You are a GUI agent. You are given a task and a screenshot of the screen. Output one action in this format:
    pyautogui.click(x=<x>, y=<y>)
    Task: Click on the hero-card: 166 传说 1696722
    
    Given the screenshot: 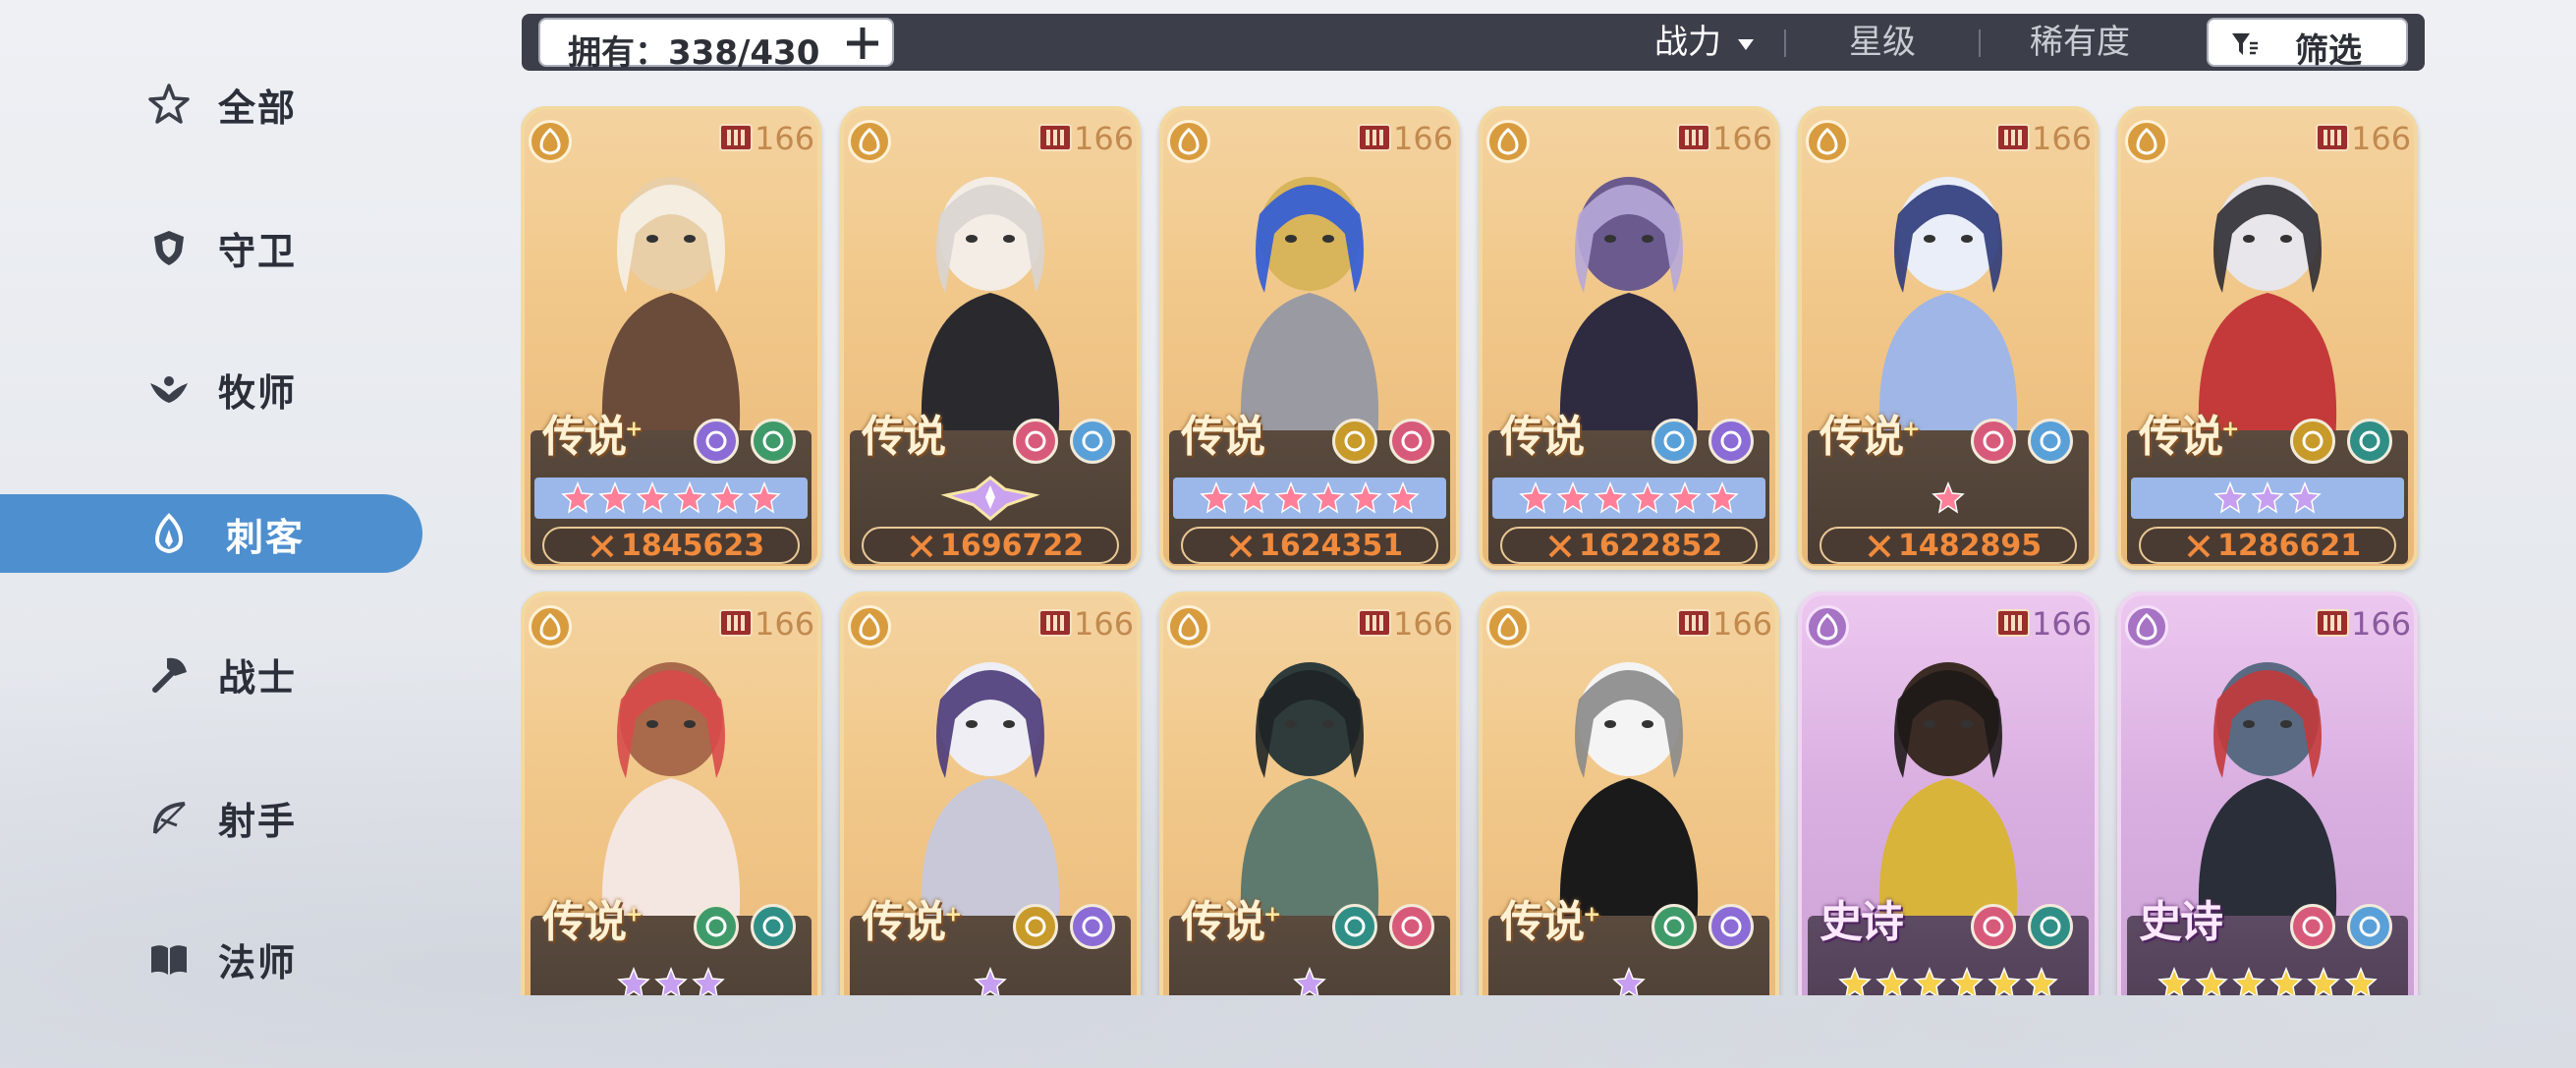 What is the action you would take?
    pyautogui.click(x=990, y=338)
    